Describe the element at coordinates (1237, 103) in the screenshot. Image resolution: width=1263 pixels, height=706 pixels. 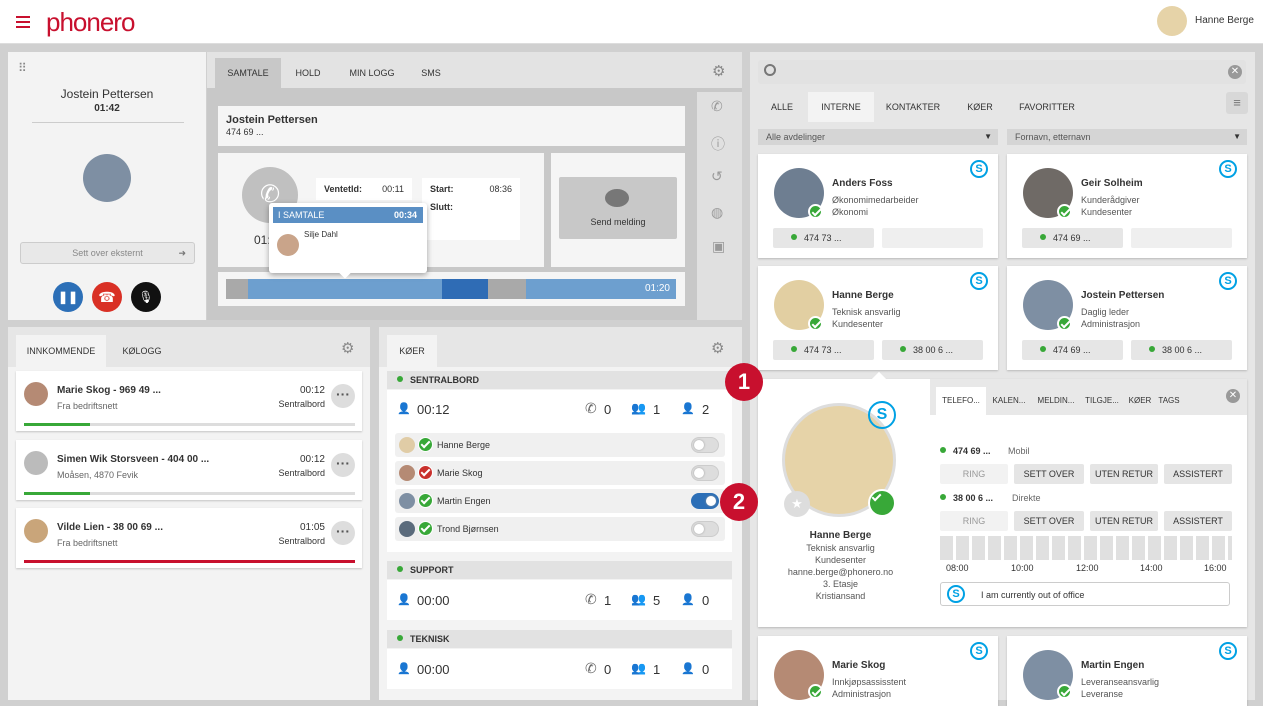
I see `list-menu-icon: ≡` at that location.